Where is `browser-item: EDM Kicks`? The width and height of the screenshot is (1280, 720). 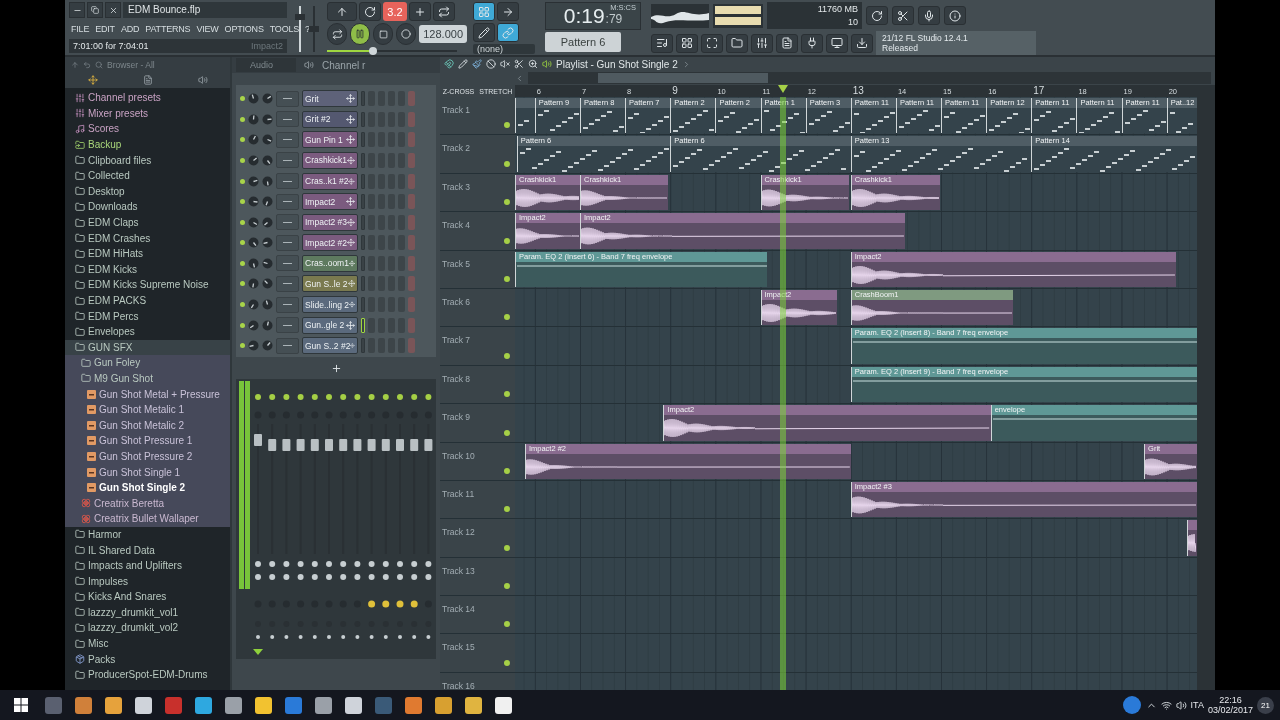 browser-item: EDM Kicks is located at coordinates (147, 269).